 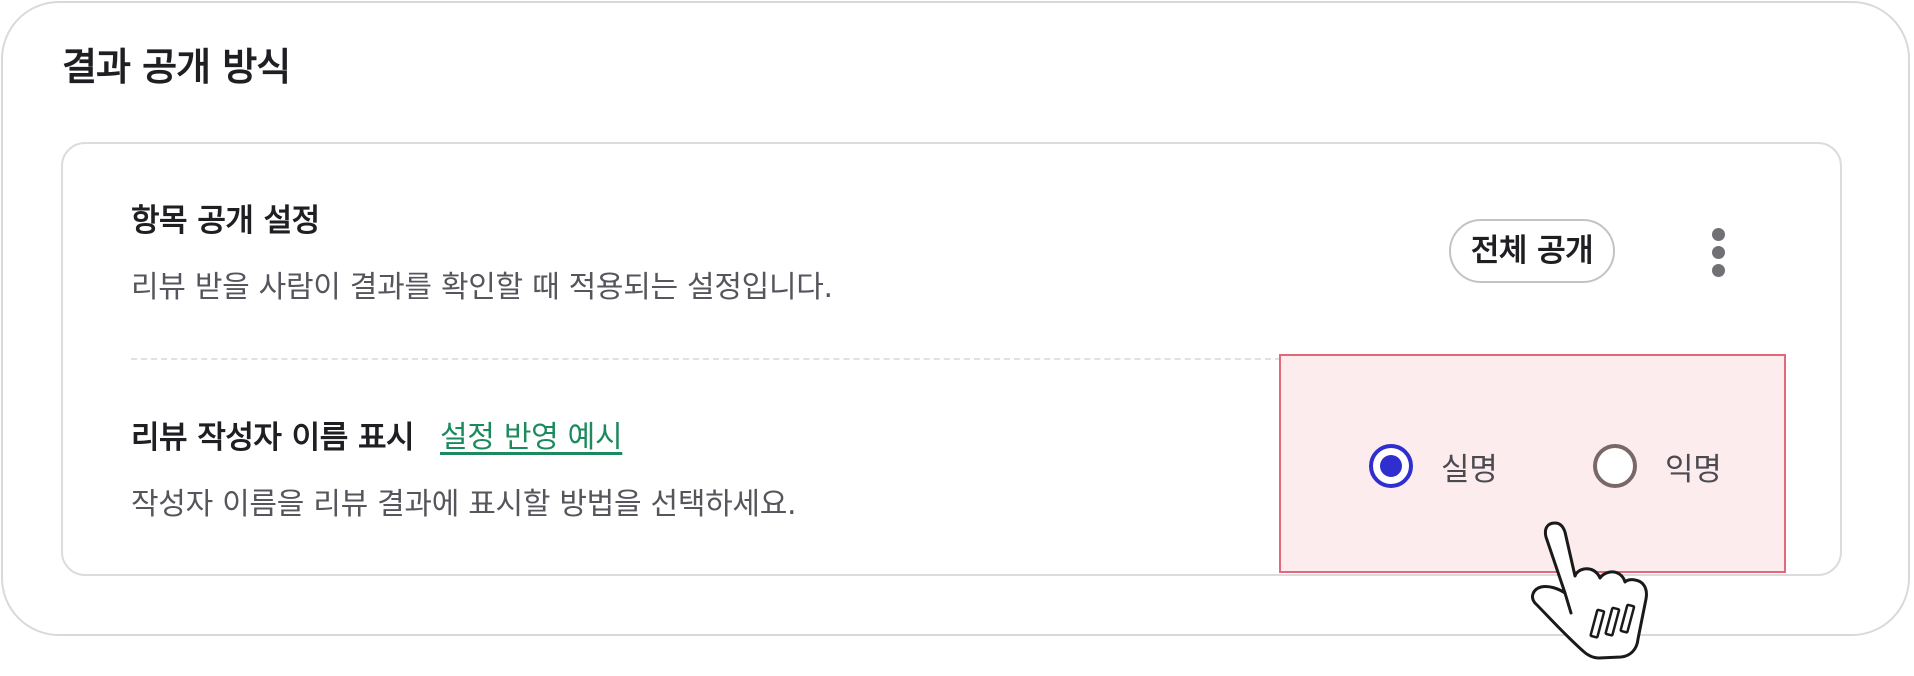 I want to click on radio-option-anonymous: 익명, so click(x=1657, y=466).